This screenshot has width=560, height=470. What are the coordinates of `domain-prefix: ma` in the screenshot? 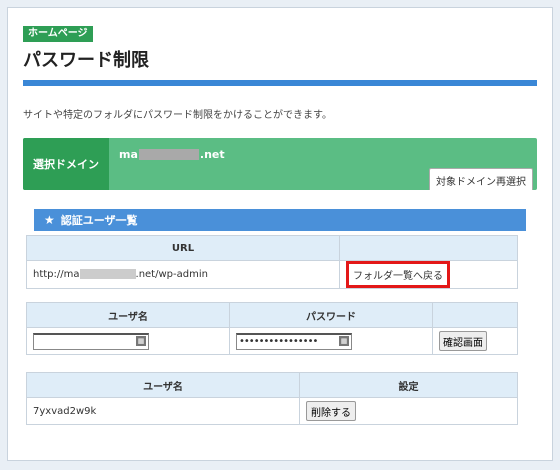 It's located at (128, 154).